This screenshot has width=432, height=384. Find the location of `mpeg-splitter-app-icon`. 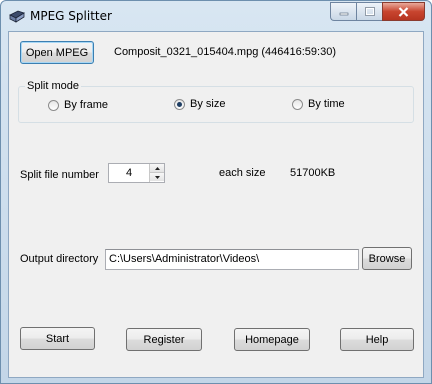

mpeg-splitter-app-icon is located at coordinates (17, 16).